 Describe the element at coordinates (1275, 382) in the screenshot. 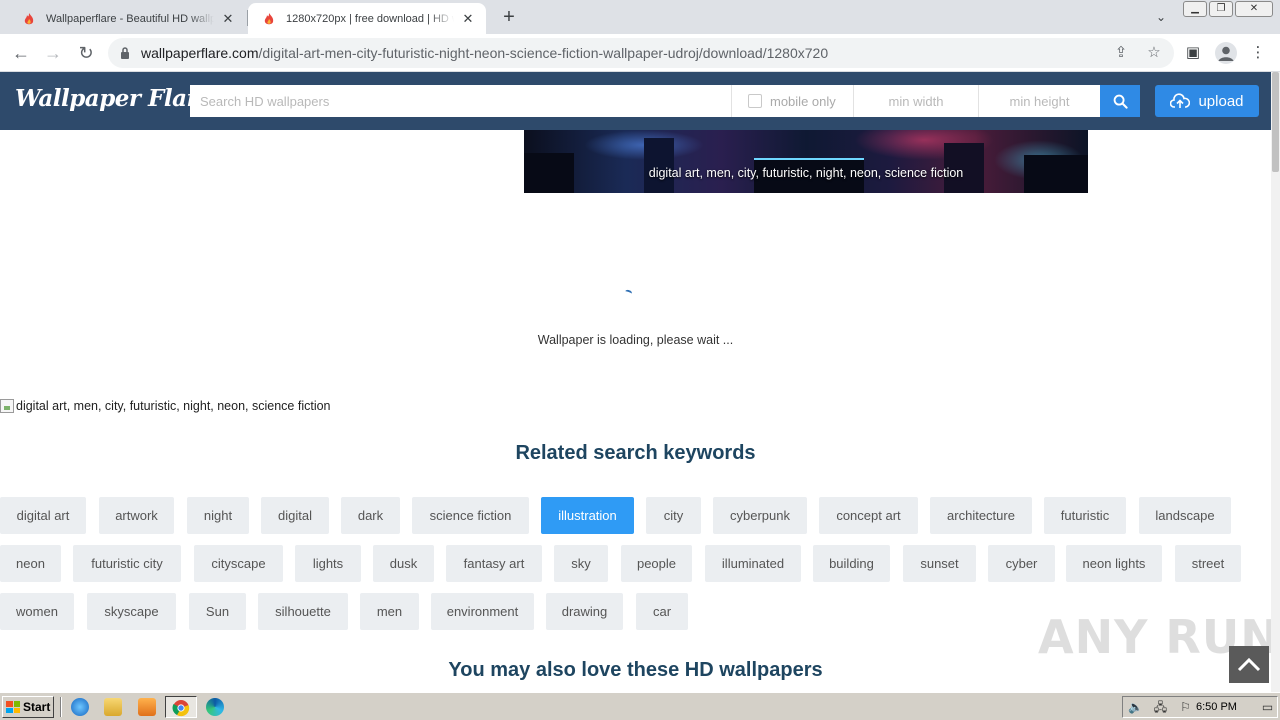

I see `page-scrollbar` at that location.